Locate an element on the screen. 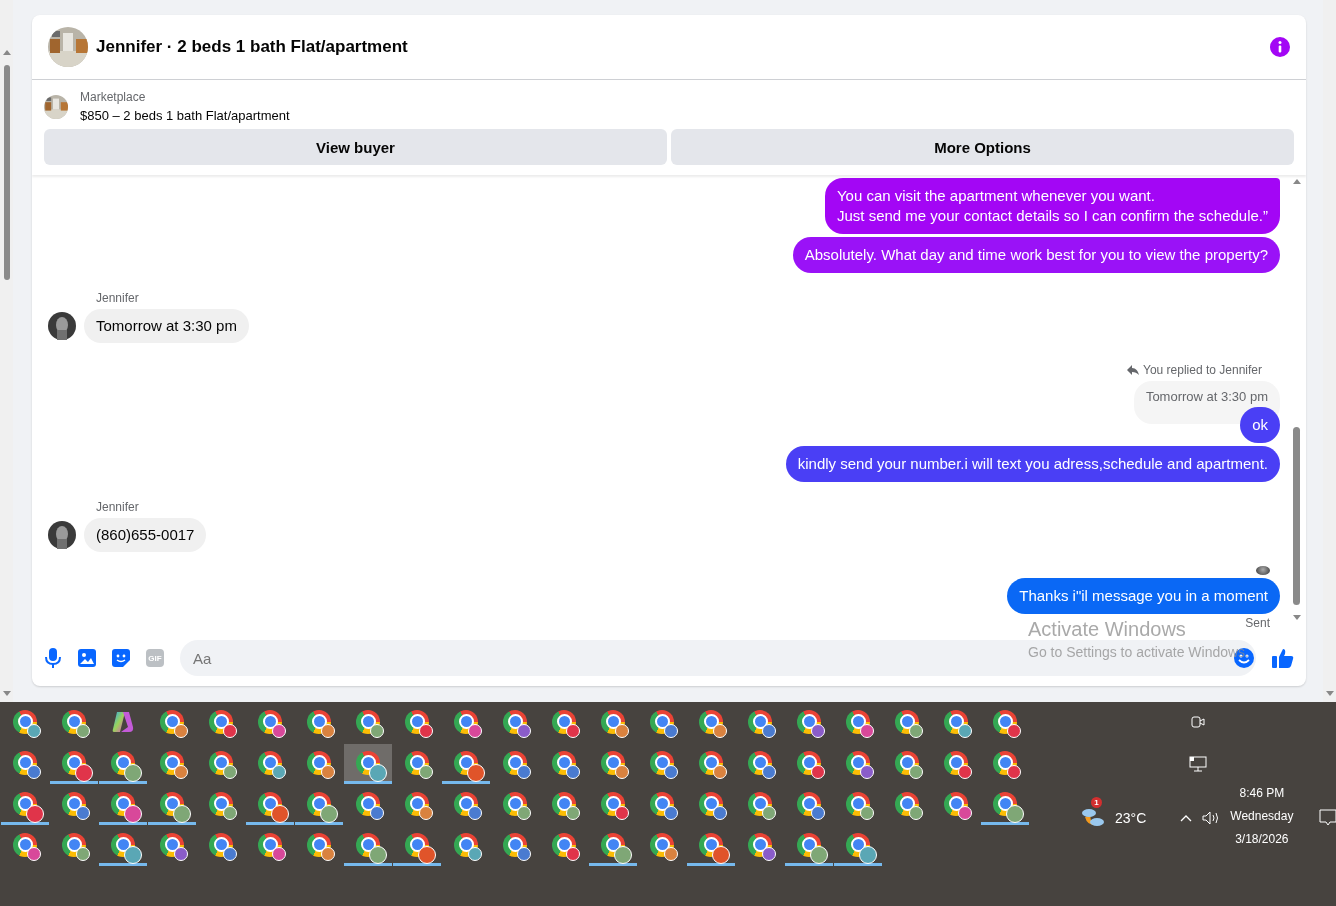 The image size is (1336, 906). message-bubble: kindly send your number.i will text you adress,schedule and apartment. is located at coordinates (1032, 464).